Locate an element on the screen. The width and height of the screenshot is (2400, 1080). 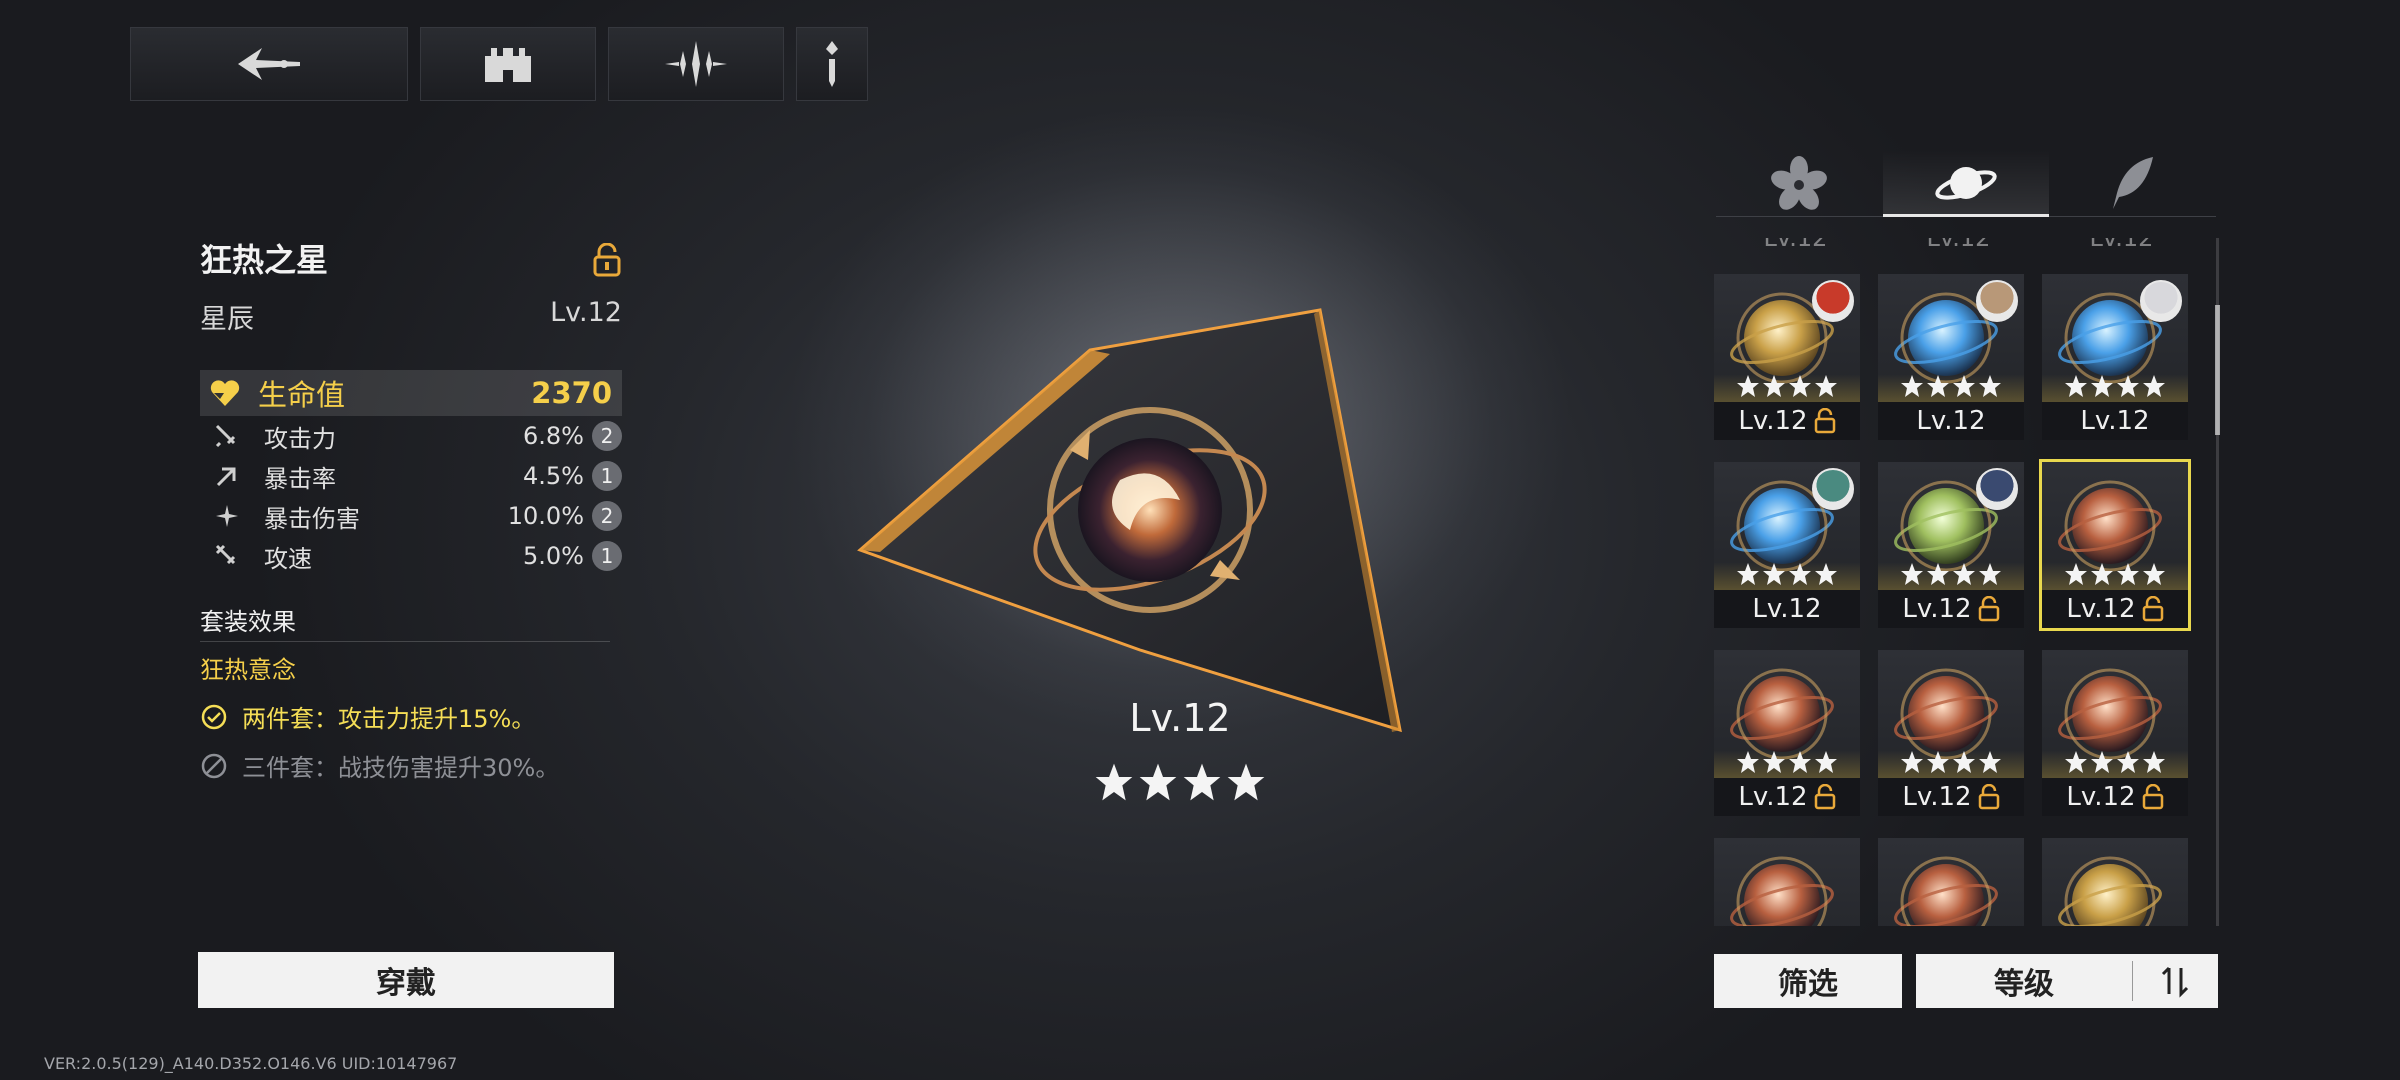
level-text: Lv.12 is located at coordinates (2121, 245).